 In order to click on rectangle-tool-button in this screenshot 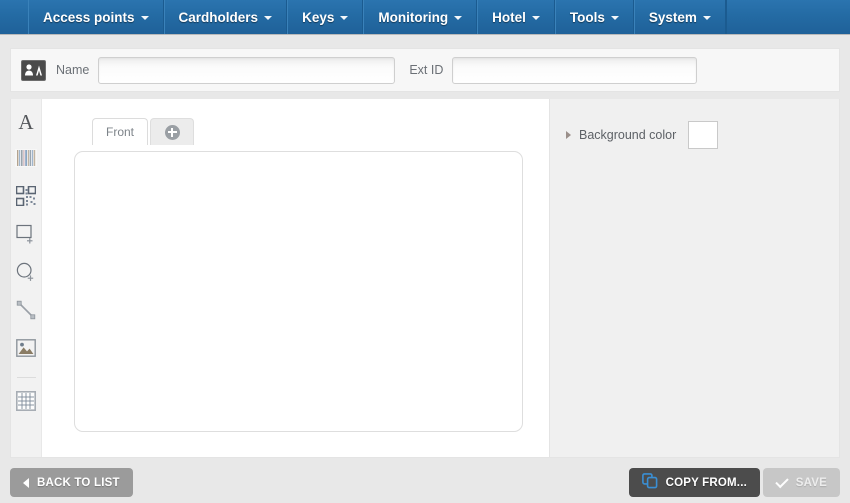, I will do `click(26, 236)`.